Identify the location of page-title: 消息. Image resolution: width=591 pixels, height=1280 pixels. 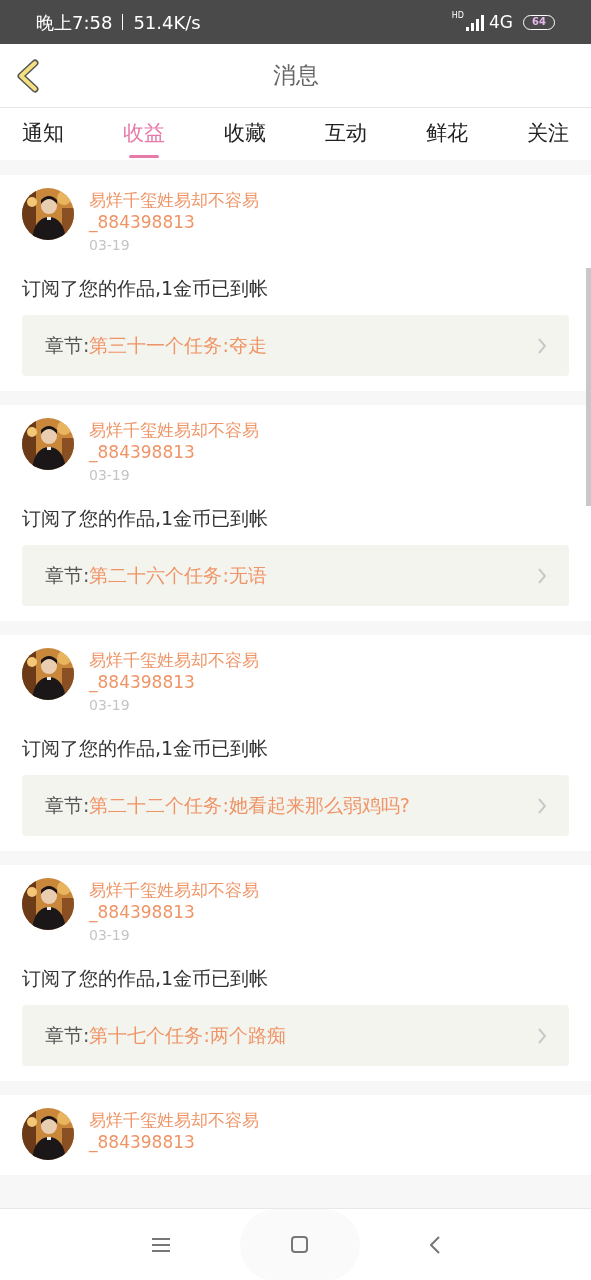
(295, 76).